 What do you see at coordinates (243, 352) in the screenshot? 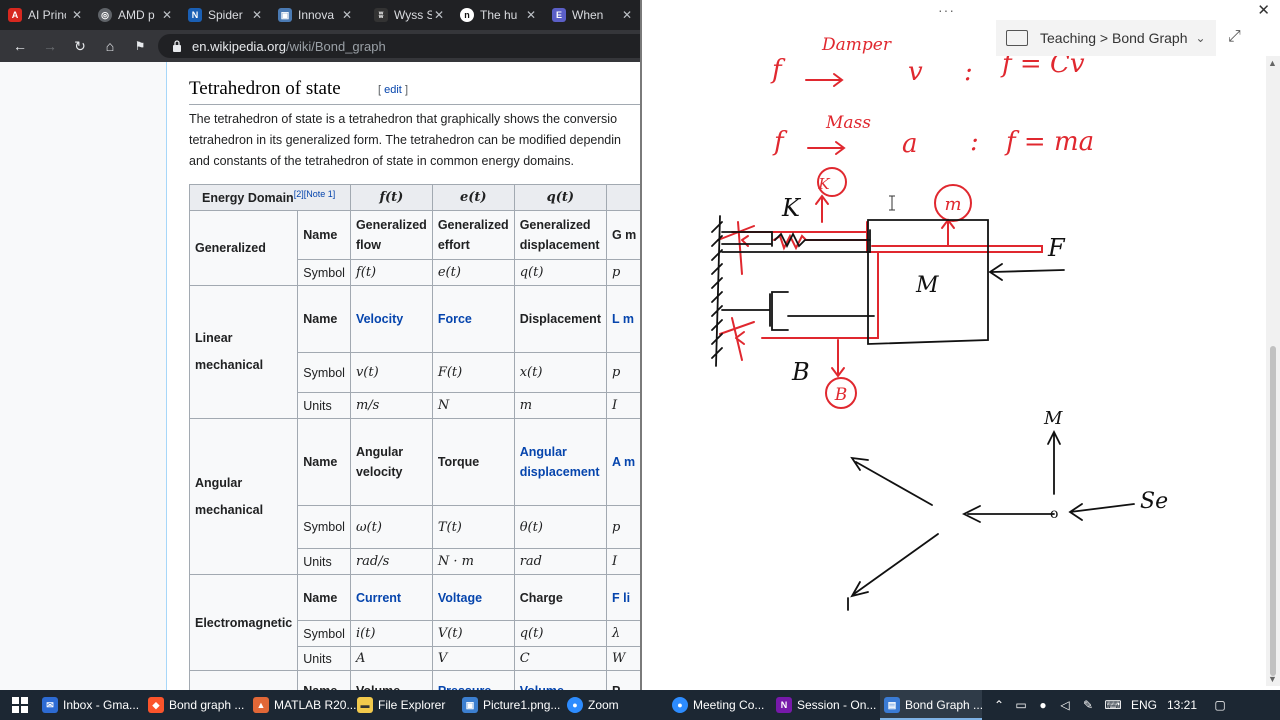
I see `domain-cell: Linear mechanical` at bounding box center [243, 352].